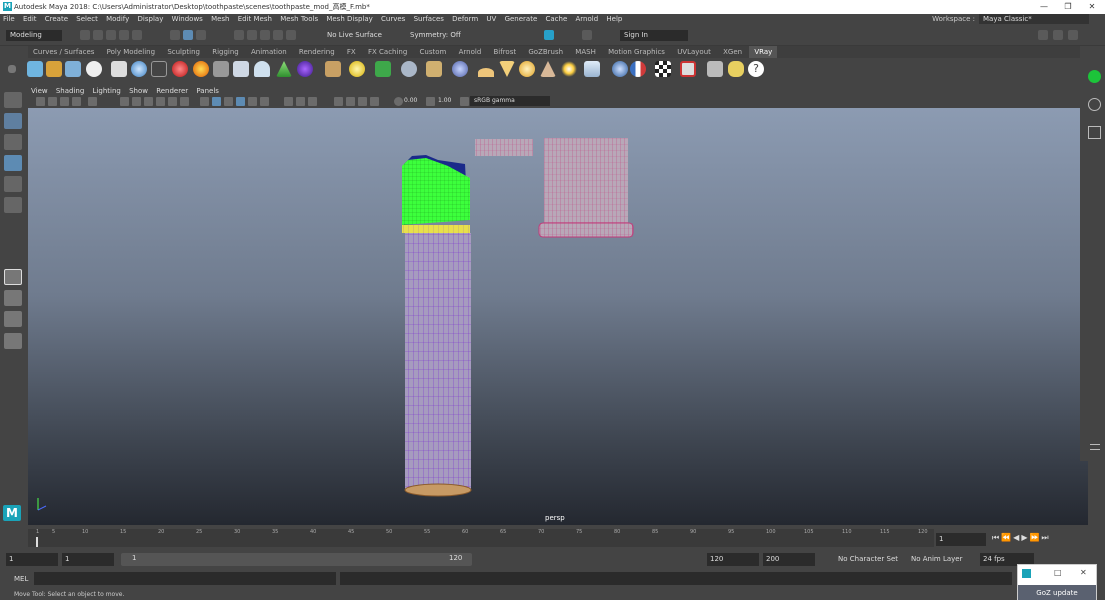  I want to click on vray-cone-icon, so click(507, 69).